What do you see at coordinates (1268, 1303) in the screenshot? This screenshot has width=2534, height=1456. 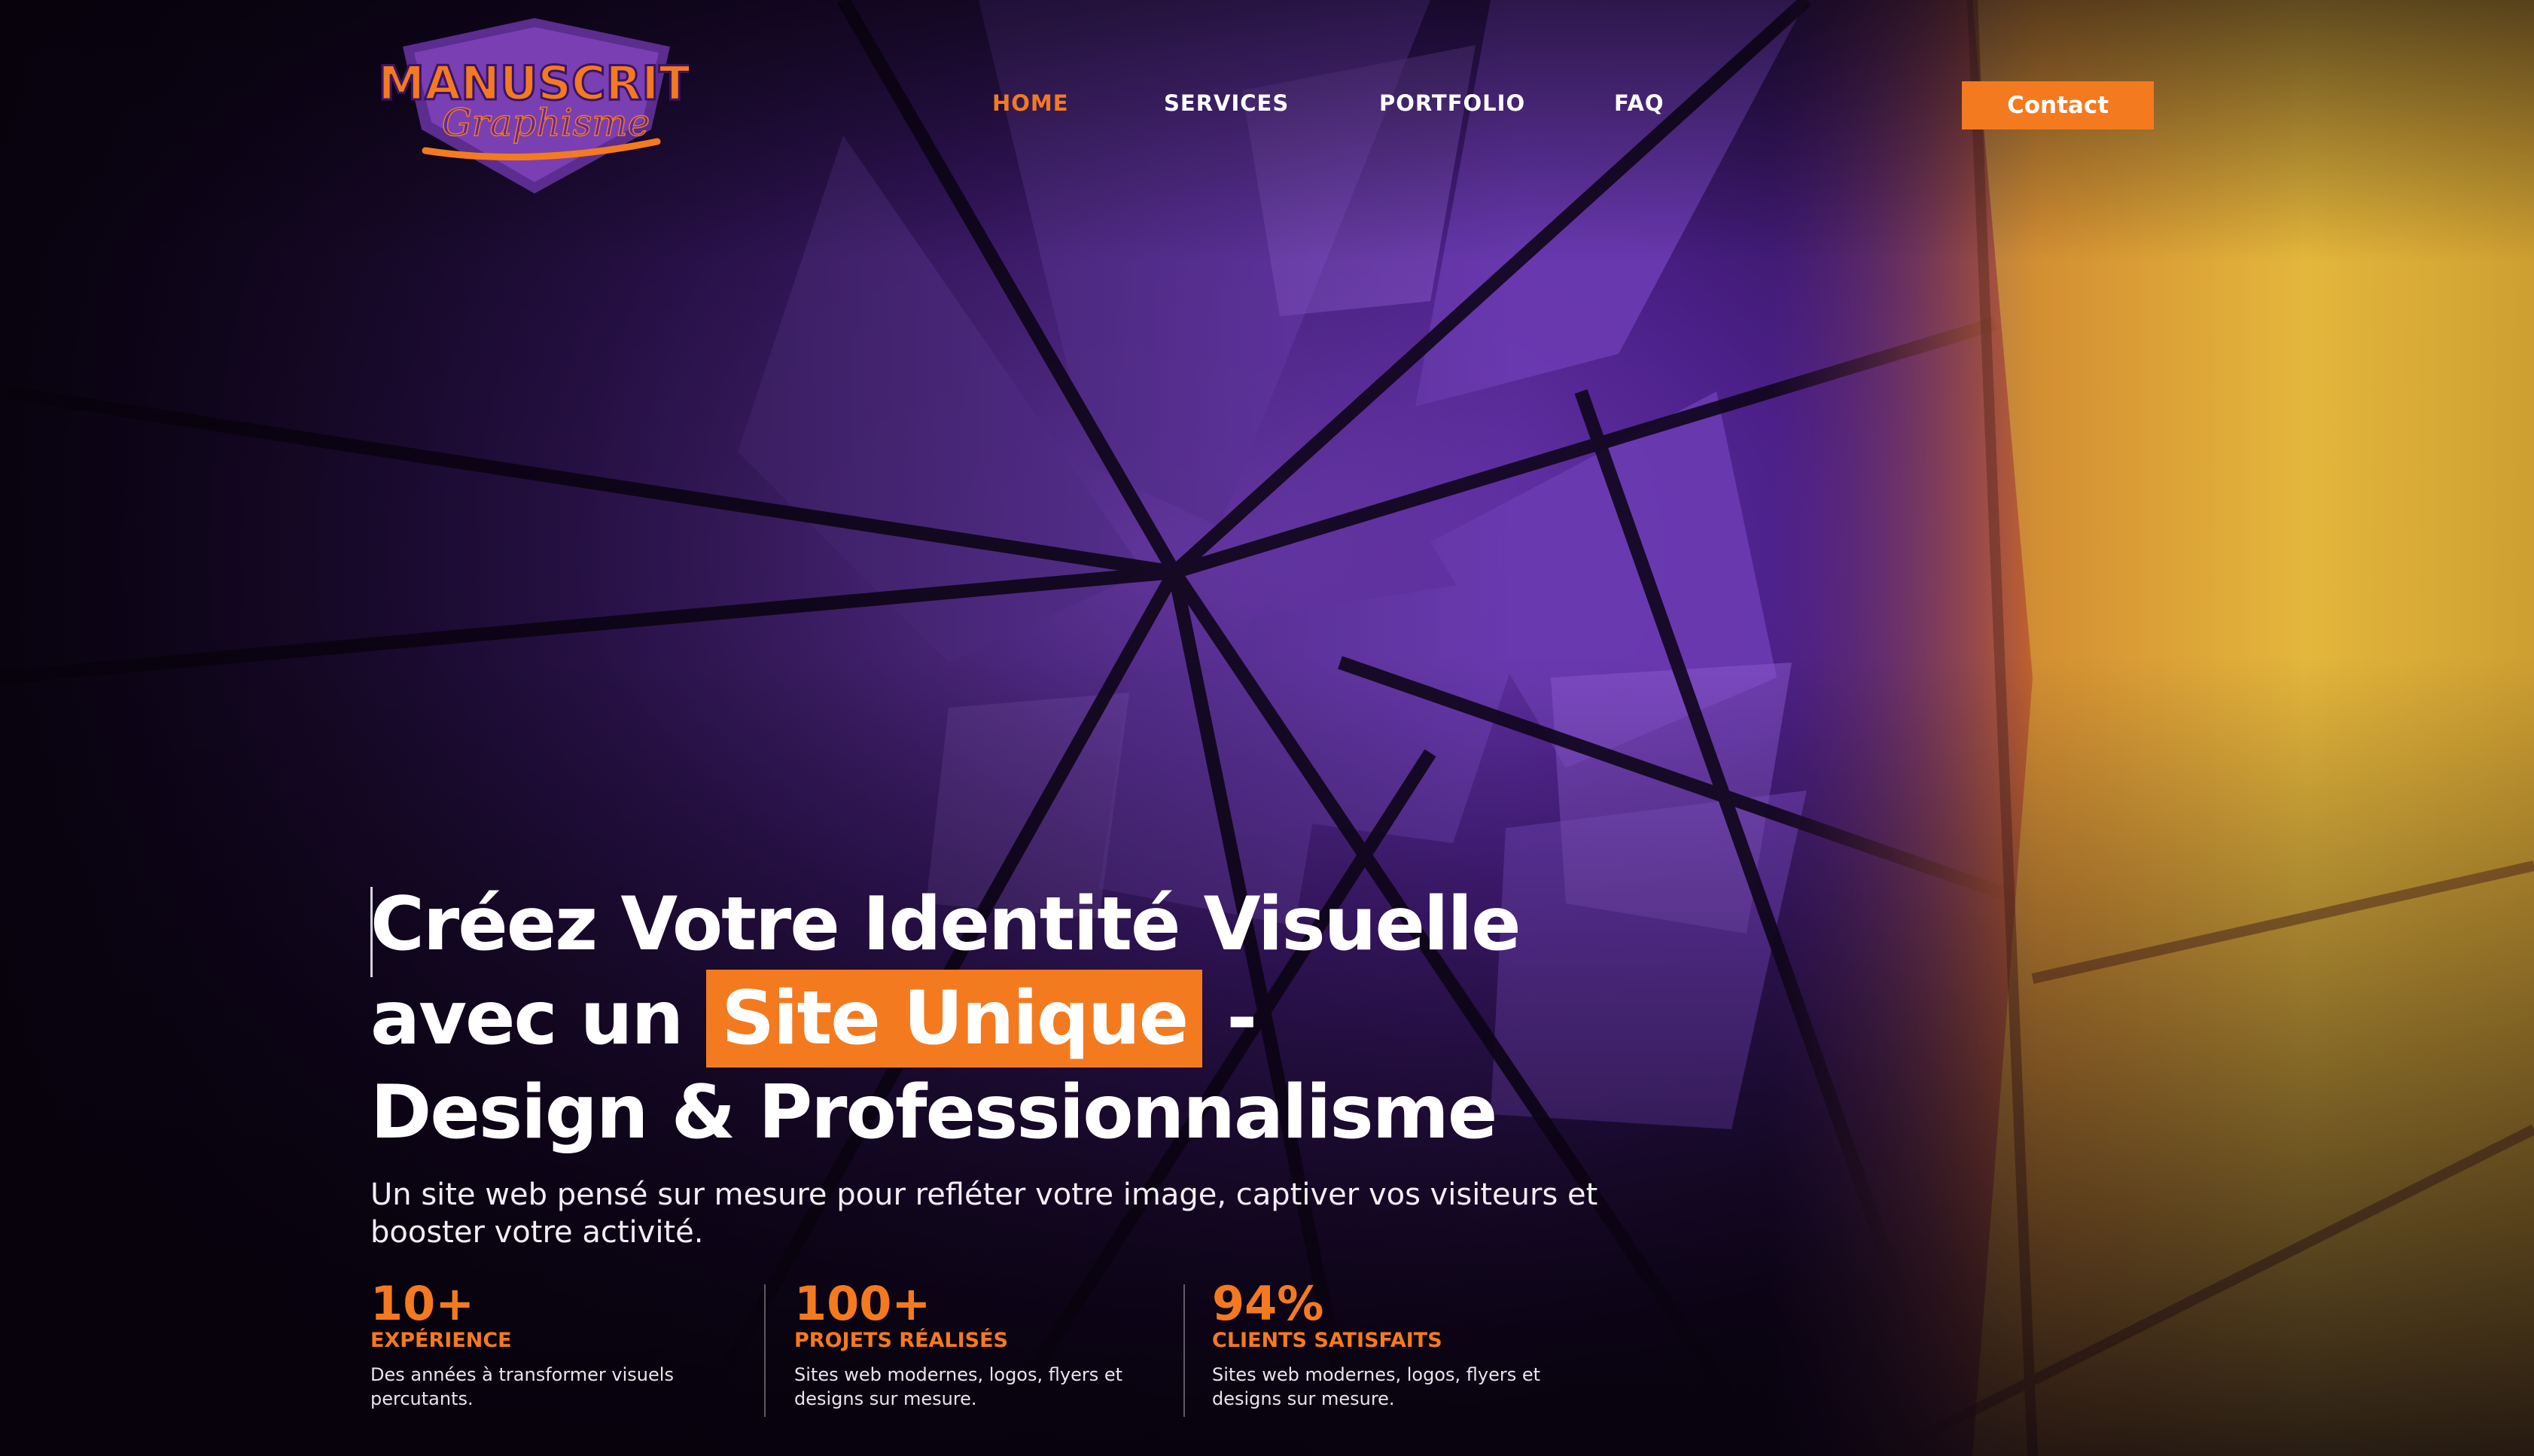 I see `stat-value: 94%` at bounding box center [1268, 1303].